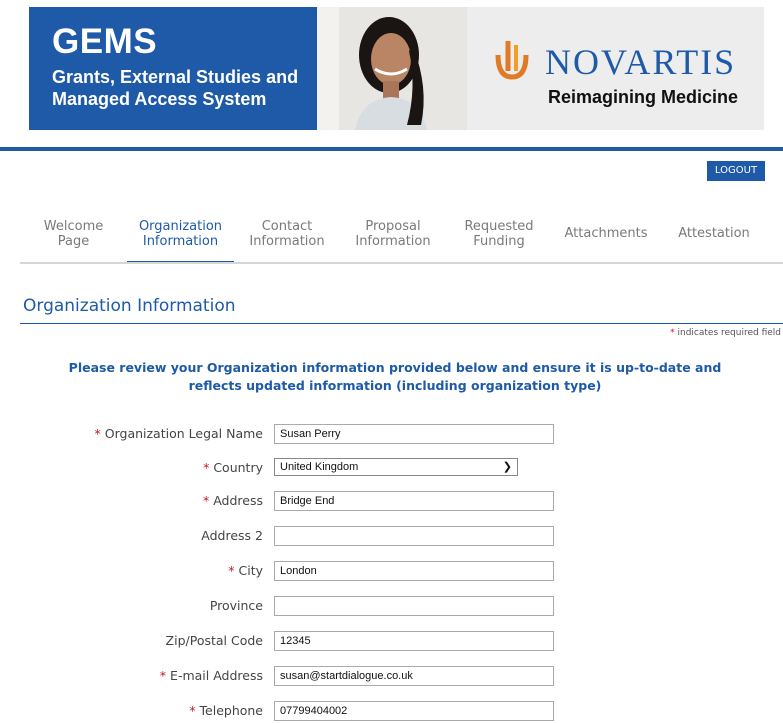 The height and width of the screenshot is (723, 783). Describe the element at coordinates (641, 62) in the screenshot. I see `brand-name: NOVARTIS` at that location.